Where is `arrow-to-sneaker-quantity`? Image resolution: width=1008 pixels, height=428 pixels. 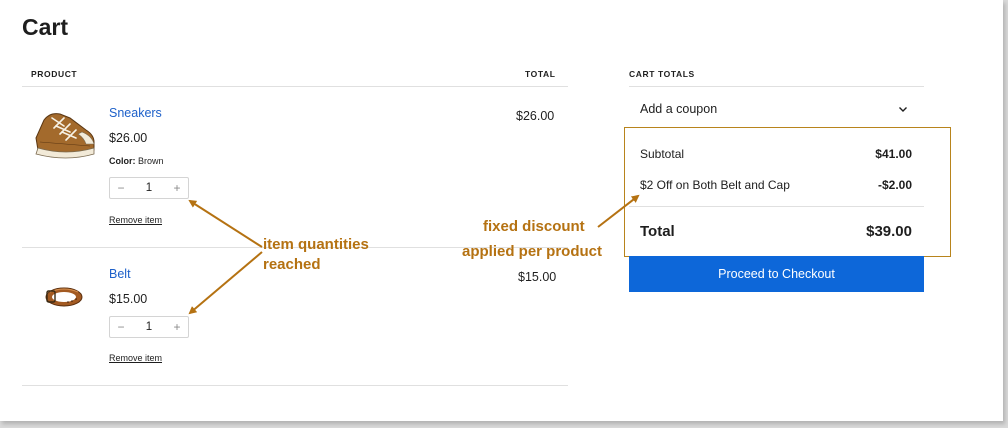
arrow-to-sneaker-quantity is located at coordinates (225, 223).